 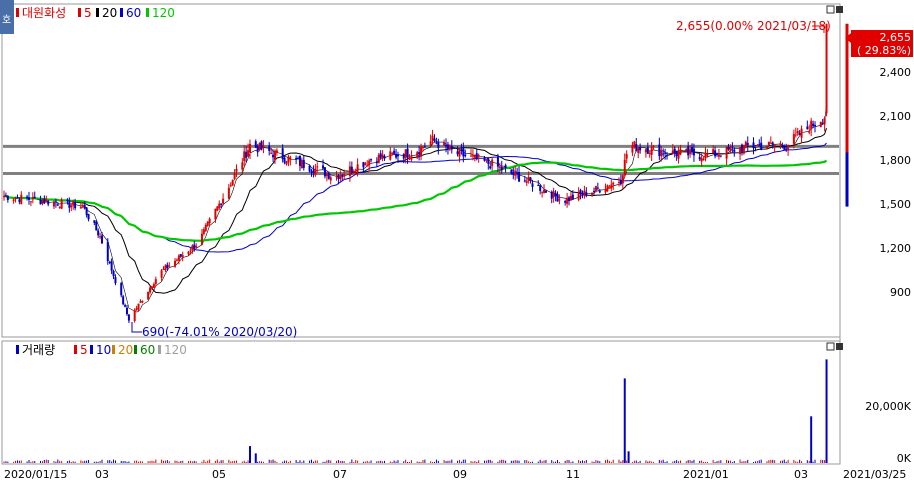 What do you see at coordinates (839, 346) in the screenshot?
I see `volume-panel-close-button` at bounding box center [839, 346].